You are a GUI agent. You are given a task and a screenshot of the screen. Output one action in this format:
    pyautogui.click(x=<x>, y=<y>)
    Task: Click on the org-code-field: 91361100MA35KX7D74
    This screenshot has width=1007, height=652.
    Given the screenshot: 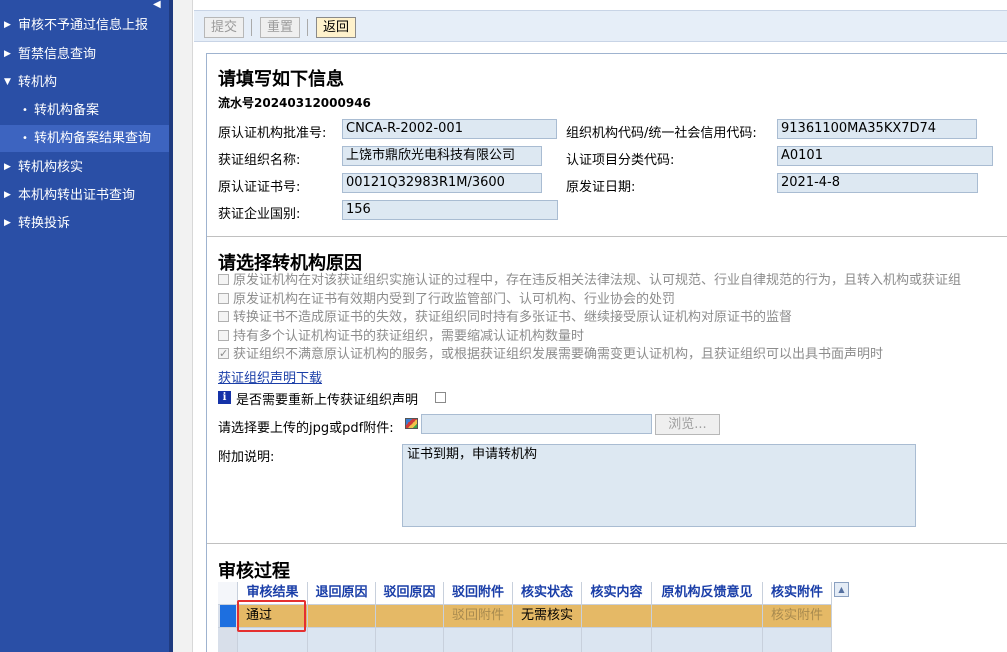 What is the action you would take?
    pyautogui.click(x=877, y=129)
    